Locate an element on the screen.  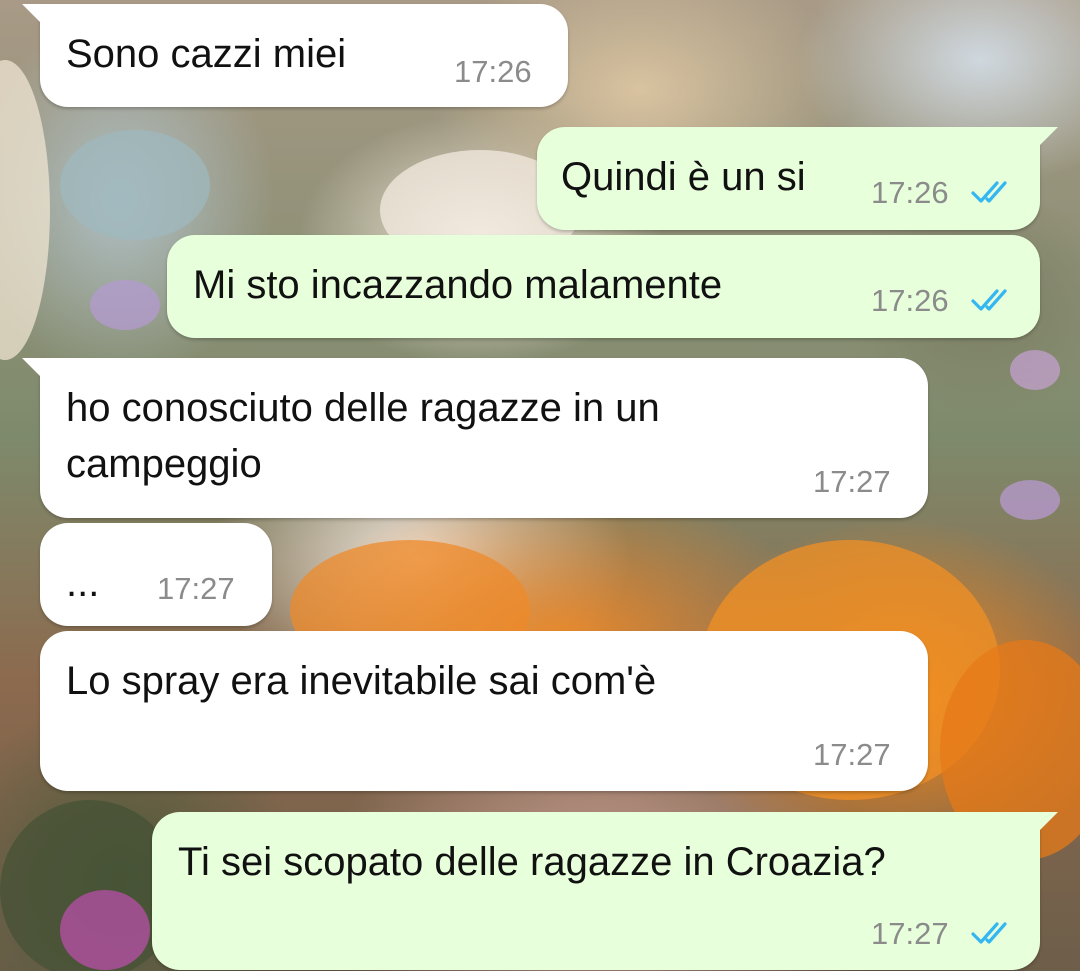
message-text-line: campeggio is located at coordinates (164, 464).